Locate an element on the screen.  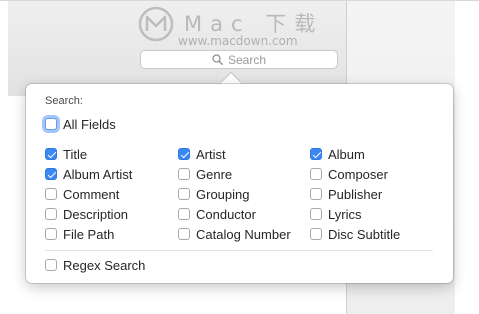
field-option-catalog-number: Catalog Number is located at coordinates (234, 234).